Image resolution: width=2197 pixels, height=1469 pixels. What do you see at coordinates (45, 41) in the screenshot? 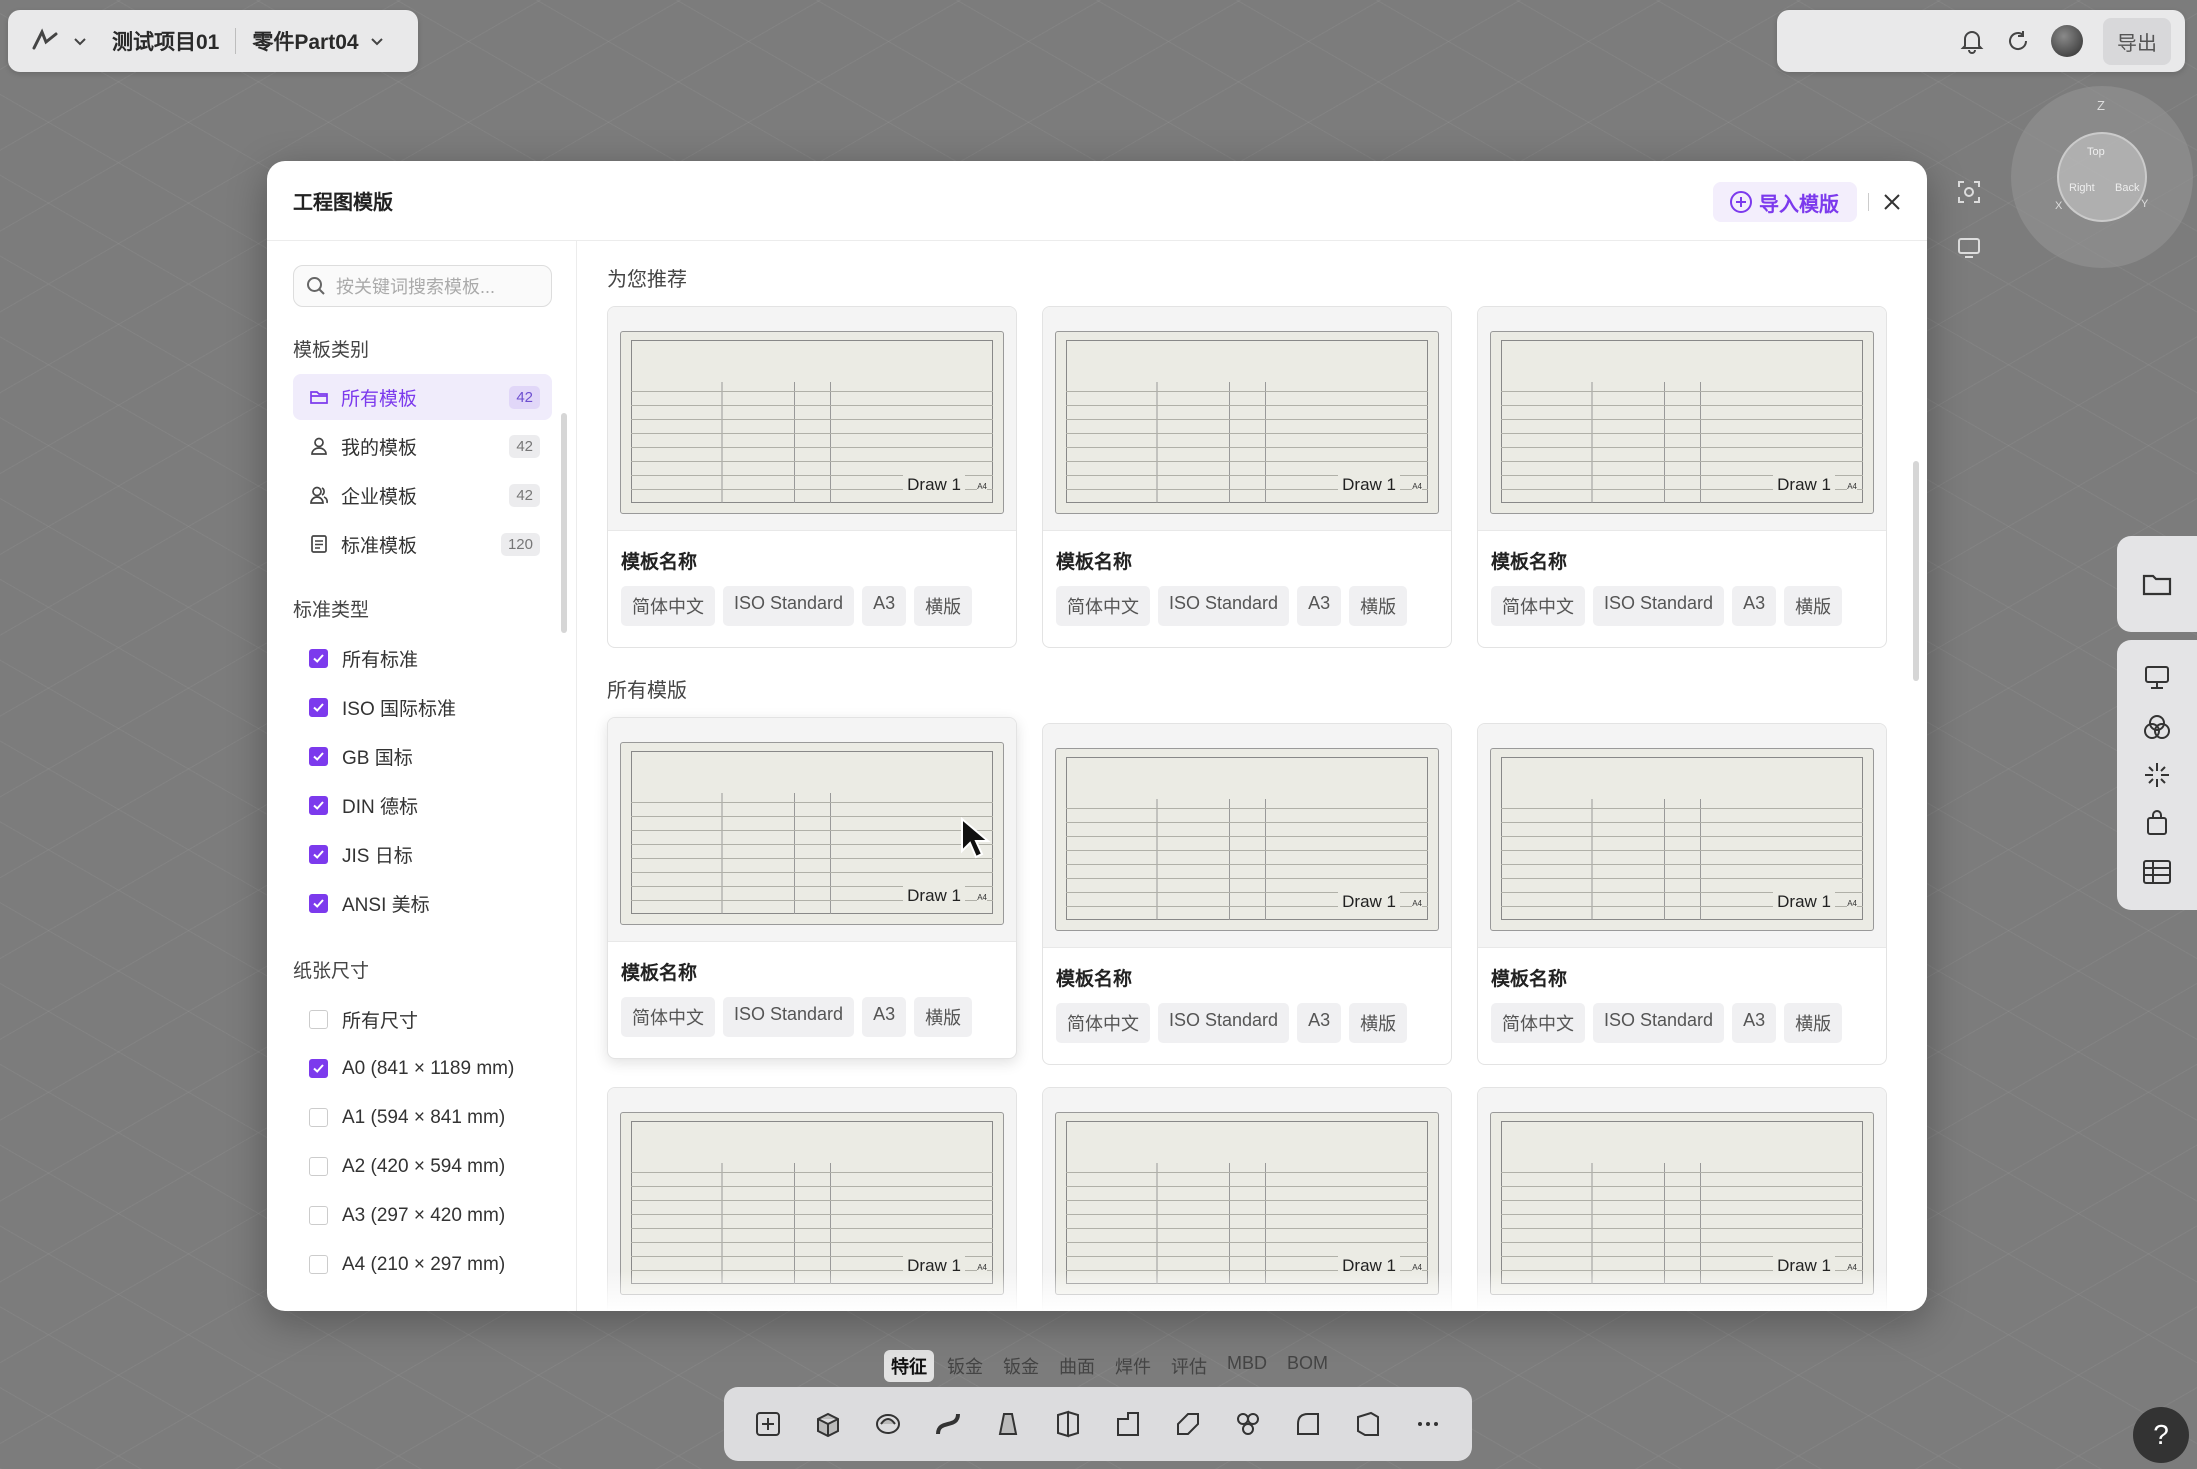
I see `app-logo-icon` at bounding box center [45, 41].